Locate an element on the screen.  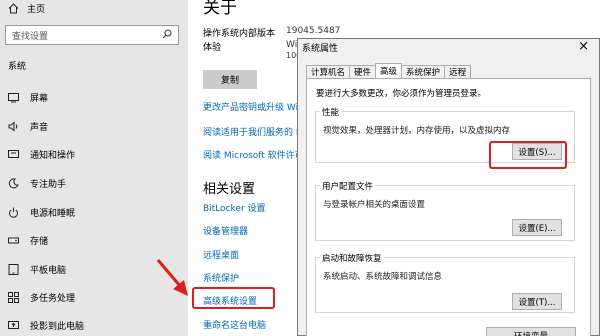
startup-recovery-title: 启动和故障恢复 is located at coordinates (352, 258).